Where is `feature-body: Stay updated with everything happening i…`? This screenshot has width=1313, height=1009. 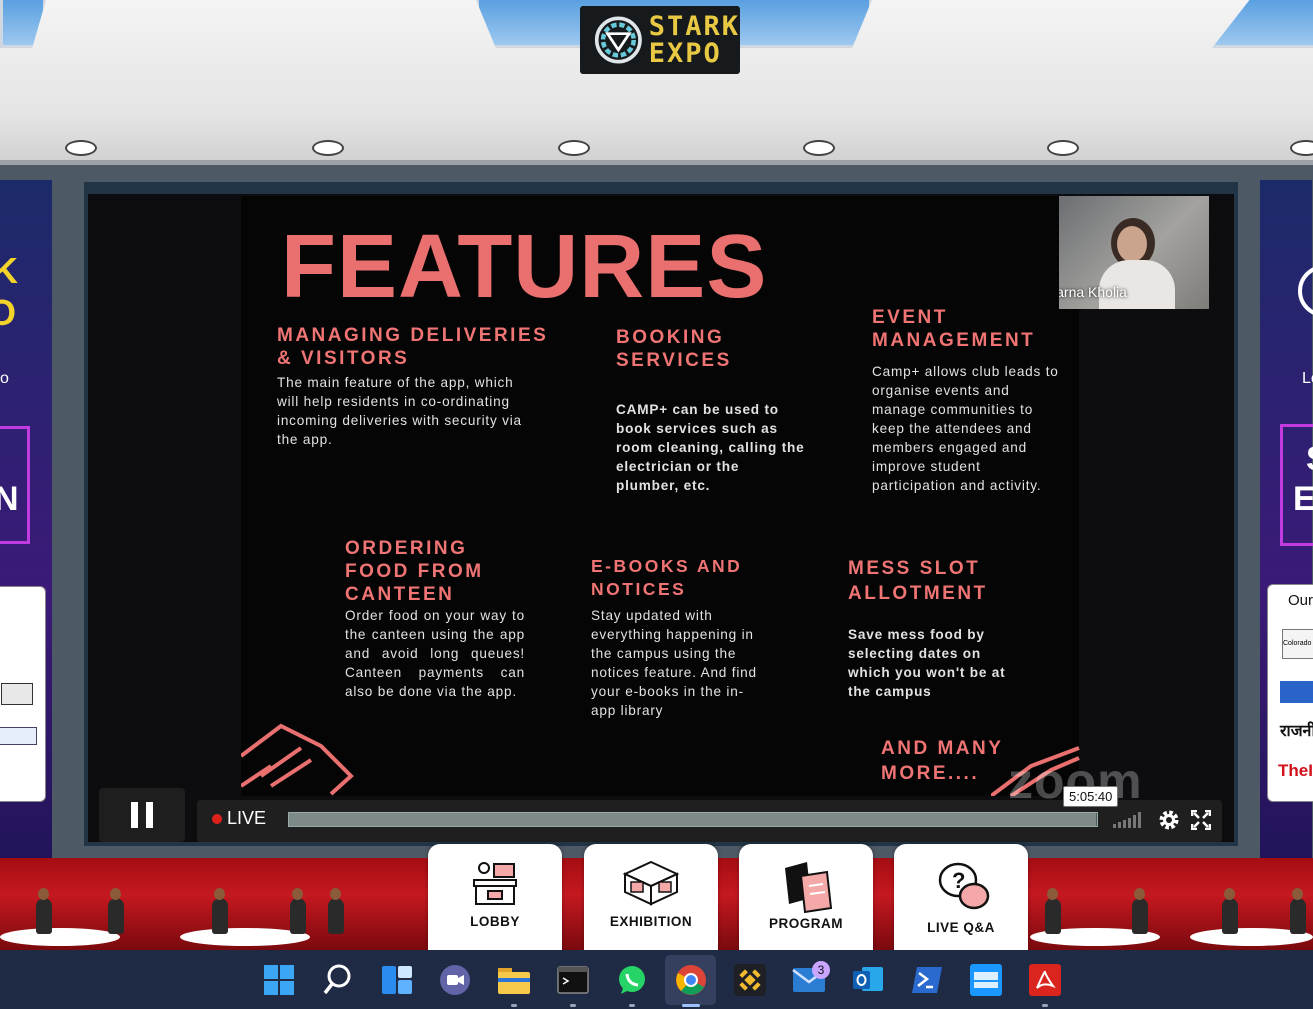 feature-body: Stay updated with everything happening i… is located at coordinates (674, 663).